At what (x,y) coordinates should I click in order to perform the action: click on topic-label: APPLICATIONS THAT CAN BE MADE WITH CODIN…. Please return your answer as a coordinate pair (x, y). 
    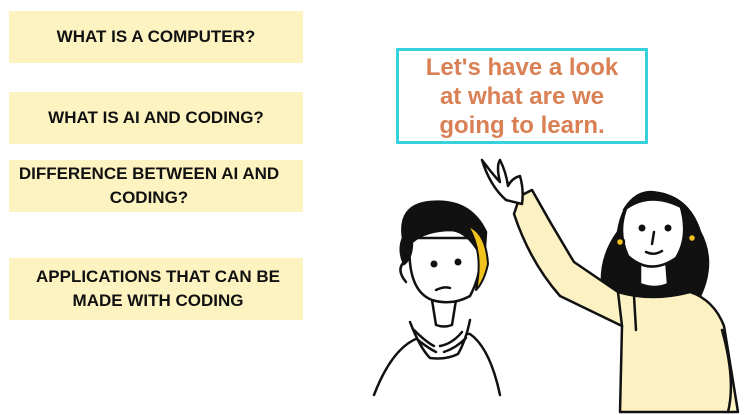
    Looking at the image, I should click on (158, 288).